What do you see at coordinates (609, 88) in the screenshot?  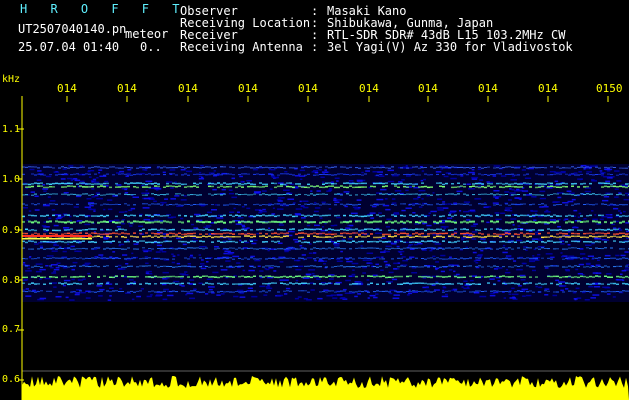 I see `x-tick-label: 0150` at bounding box center [609, 88].